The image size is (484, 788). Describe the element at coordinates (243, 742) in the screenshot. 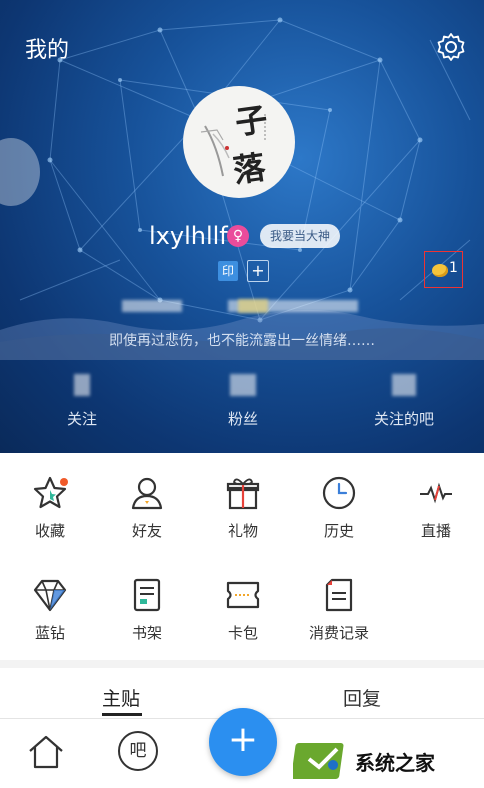

I see `create-post-button: +` at that location.